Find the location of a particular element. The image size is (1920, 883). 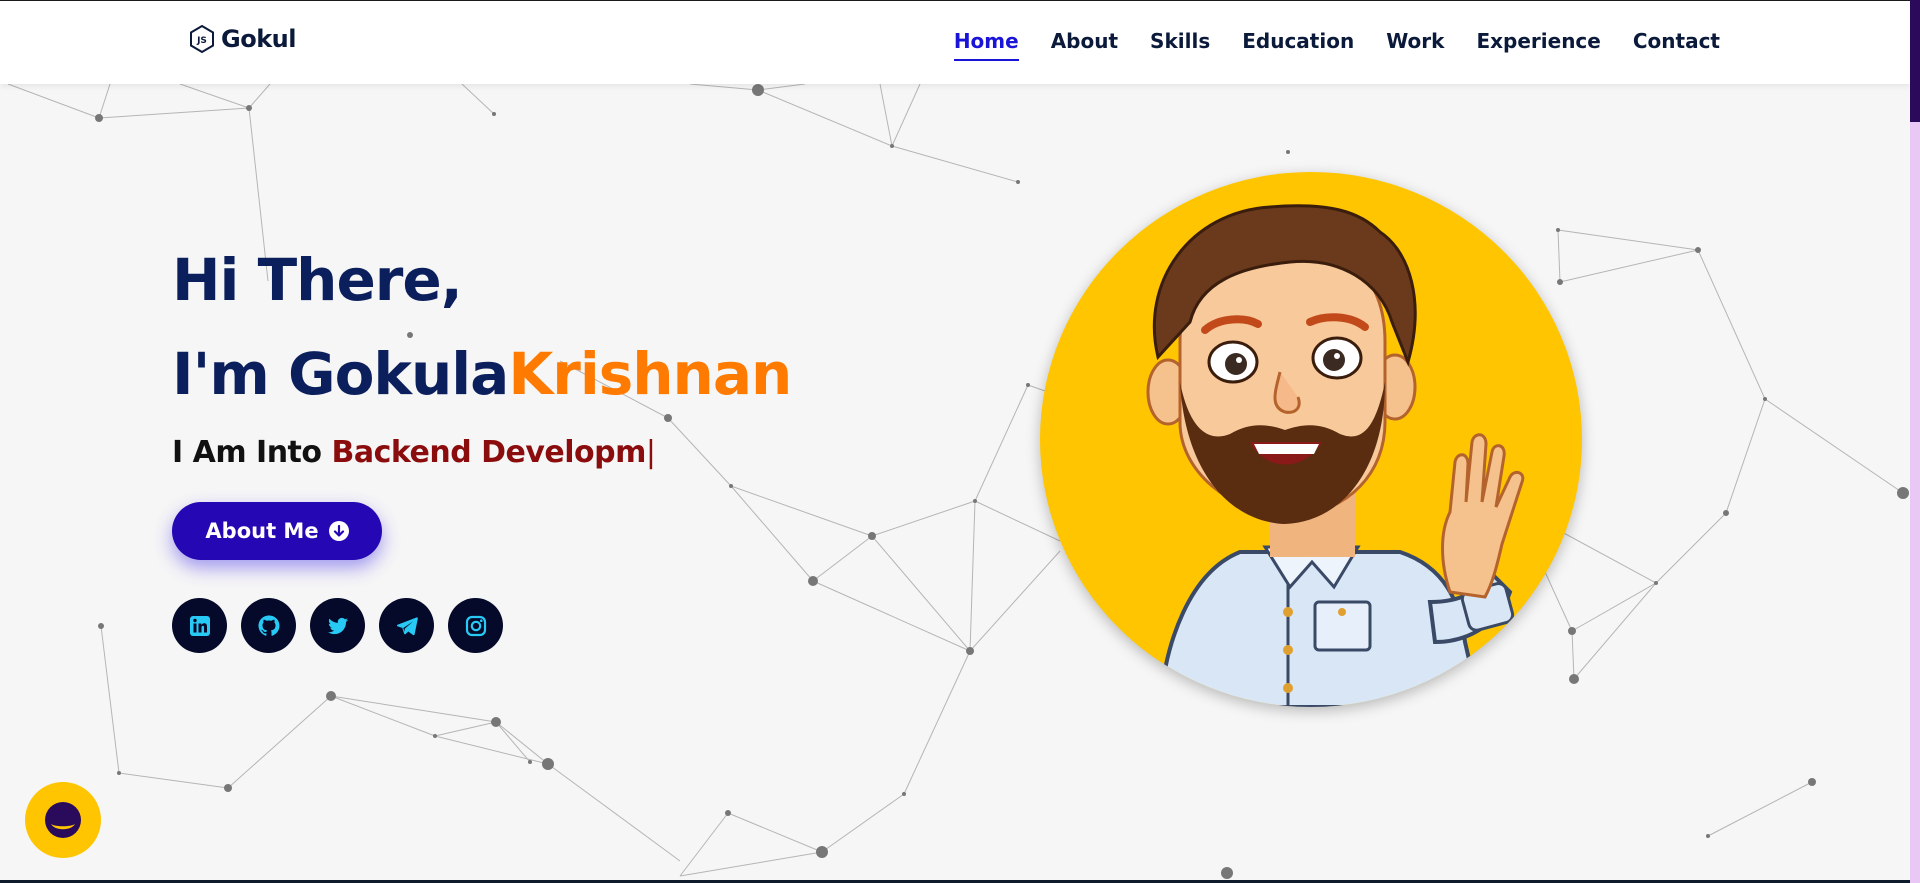

nav-about: About is located at coordinates (1084, 45).